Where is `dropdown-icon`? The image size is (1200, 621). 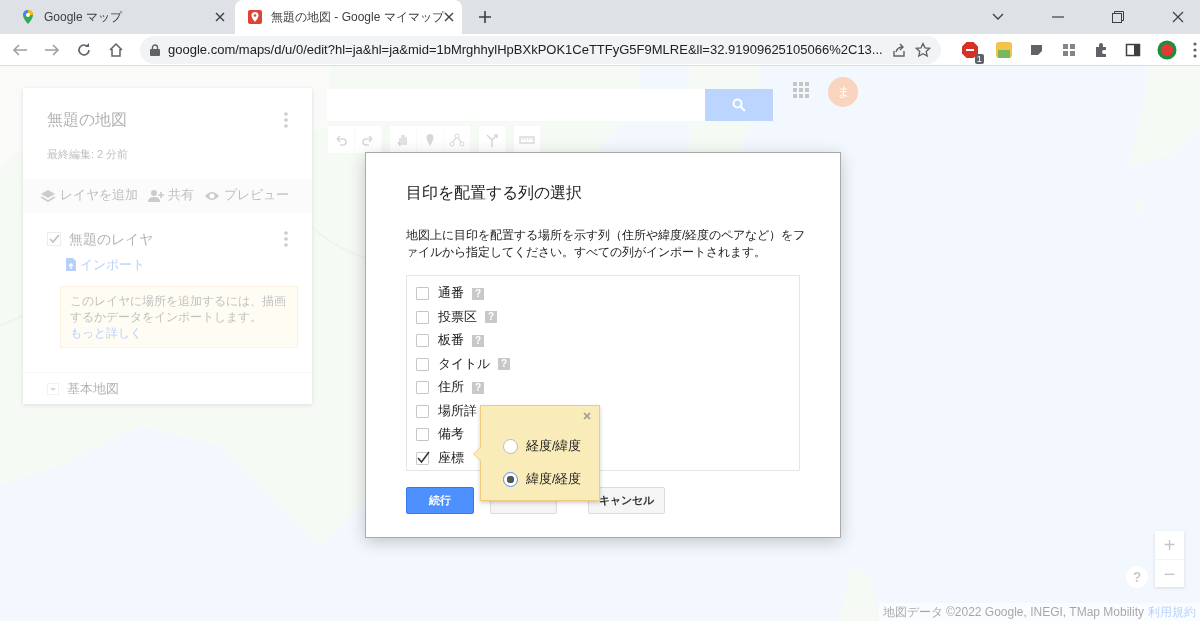 dropdown-icon is located at coordinates (53, 388).